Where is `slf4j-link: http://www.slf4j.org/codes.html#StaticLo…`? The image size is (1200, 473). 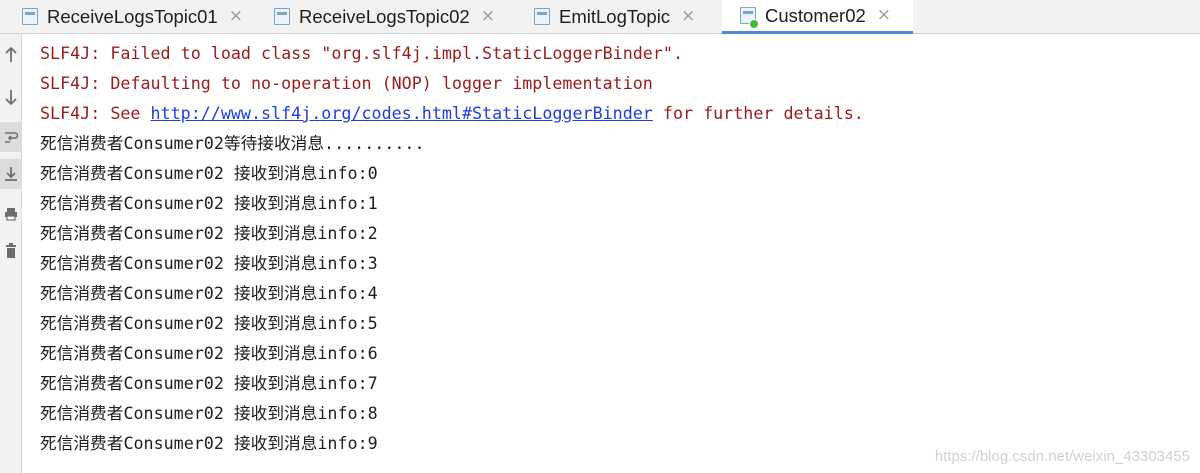
slf4j-link: http://www.slf4j.org/codes.html#StaticLo… is located at coordinates (402, 113).